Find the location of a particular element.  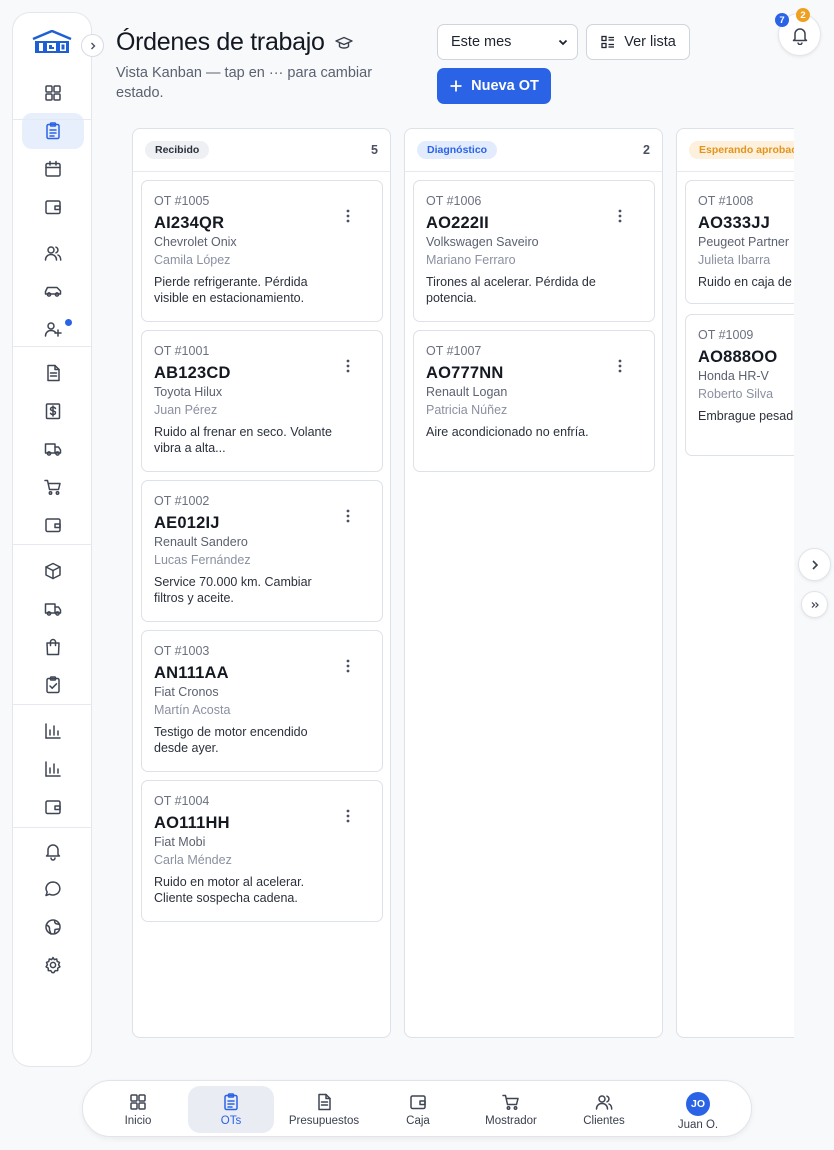

clipboard-check-icon is located at coordinates (53, 685).